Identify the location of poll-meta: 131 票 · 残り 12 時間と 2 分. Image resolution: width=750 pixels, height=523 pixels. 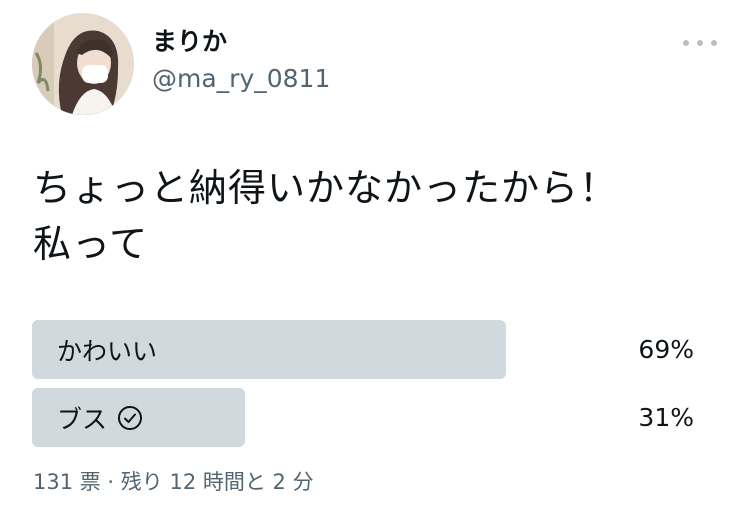
(173, 482).